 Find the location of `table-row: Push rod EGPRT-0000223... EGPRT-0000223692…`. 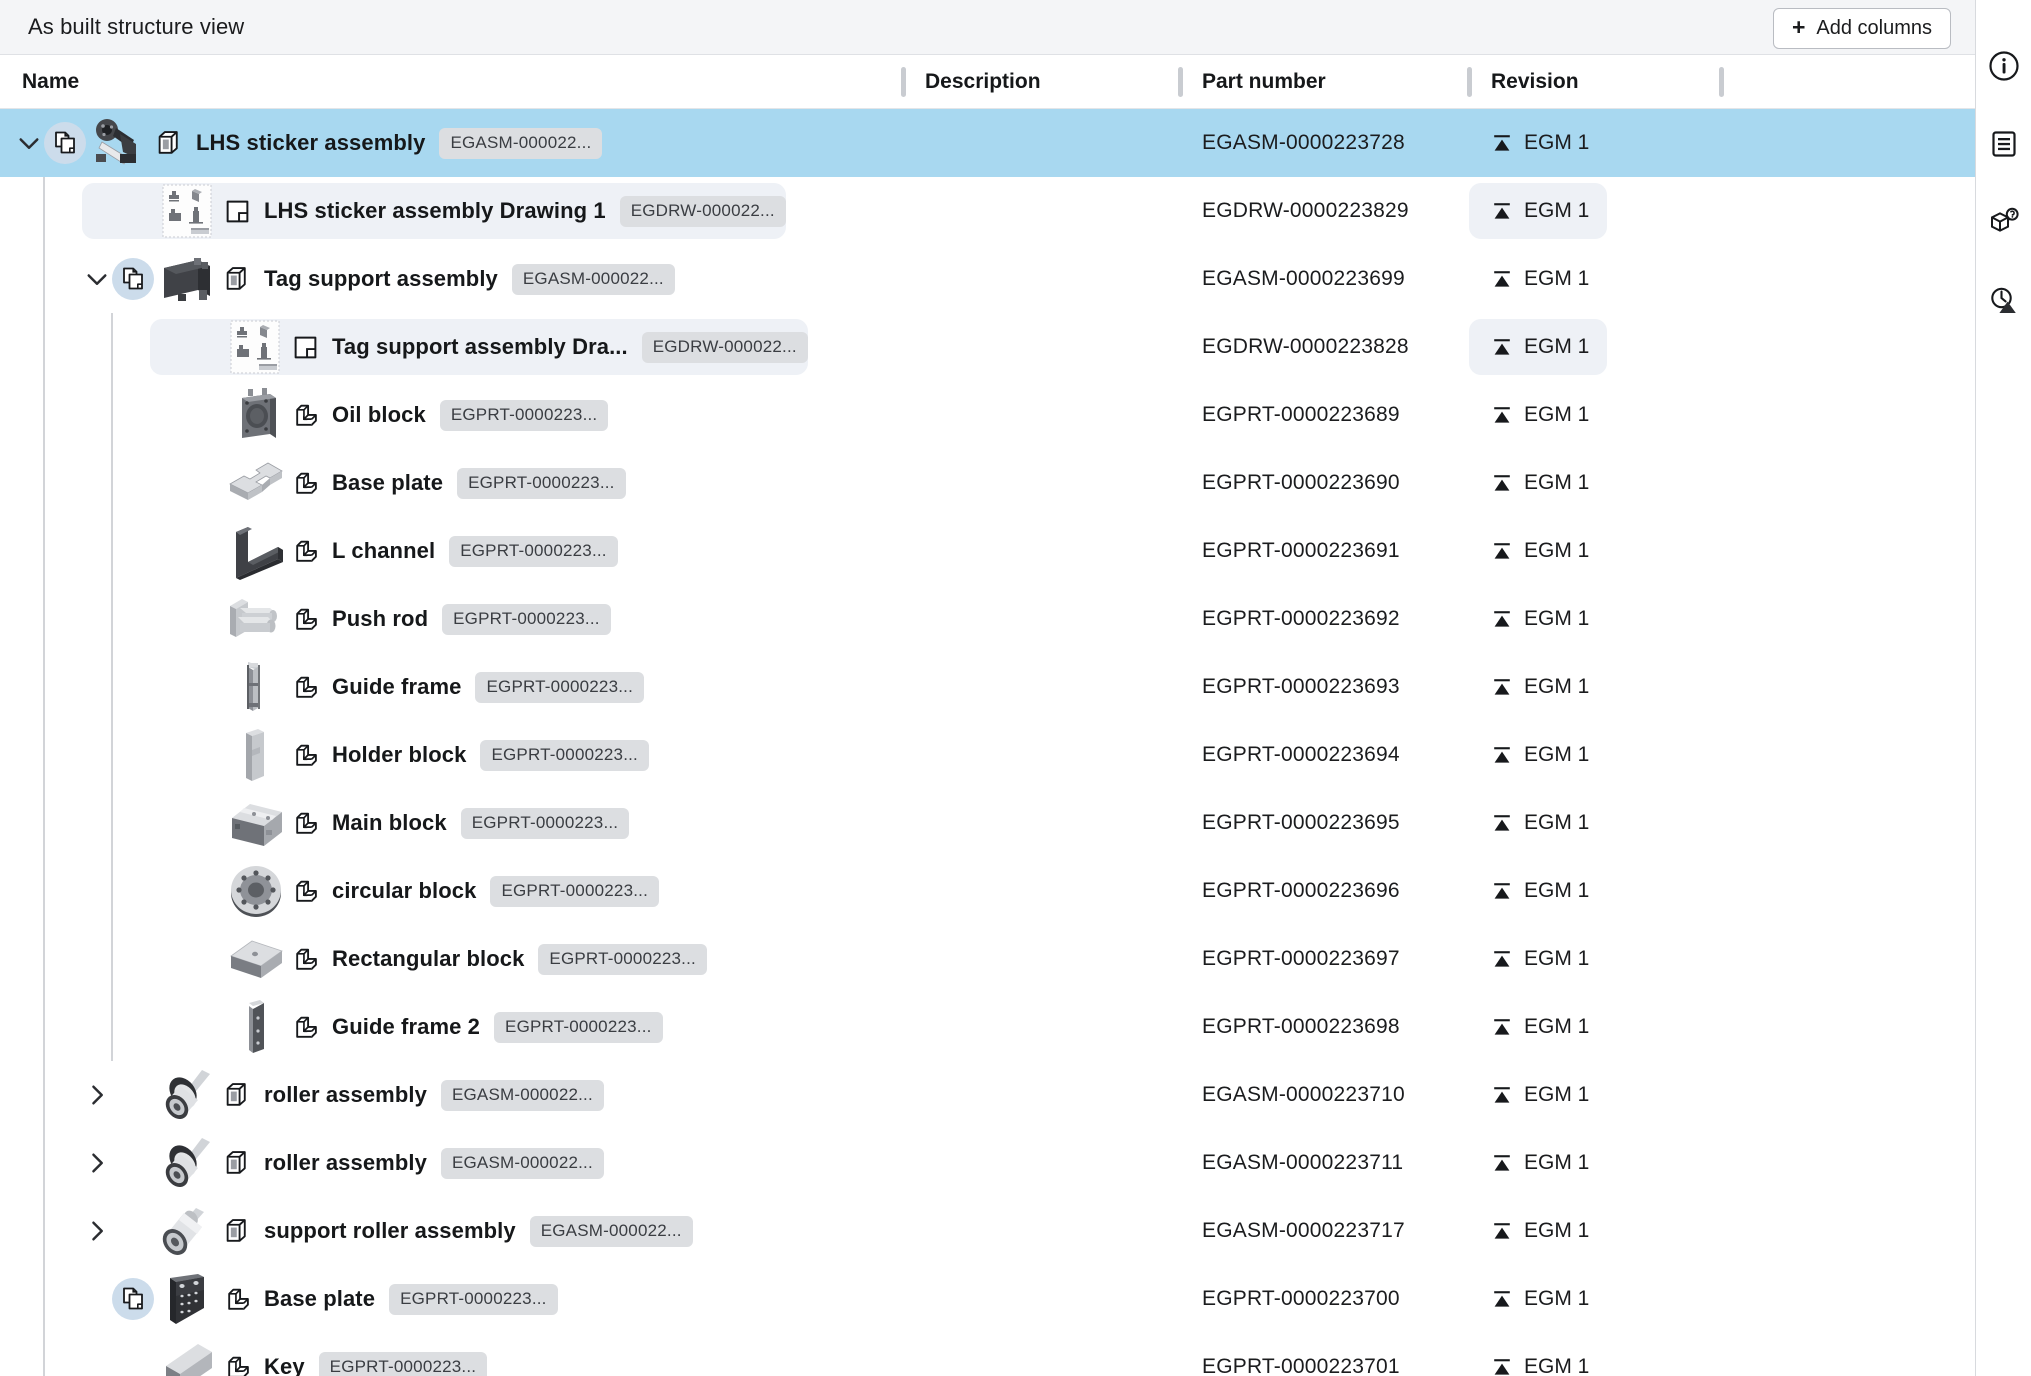

table-row: Push rod EGPRT-0000223... EGPRT-0000223692… is located at coordinates (987, 619).